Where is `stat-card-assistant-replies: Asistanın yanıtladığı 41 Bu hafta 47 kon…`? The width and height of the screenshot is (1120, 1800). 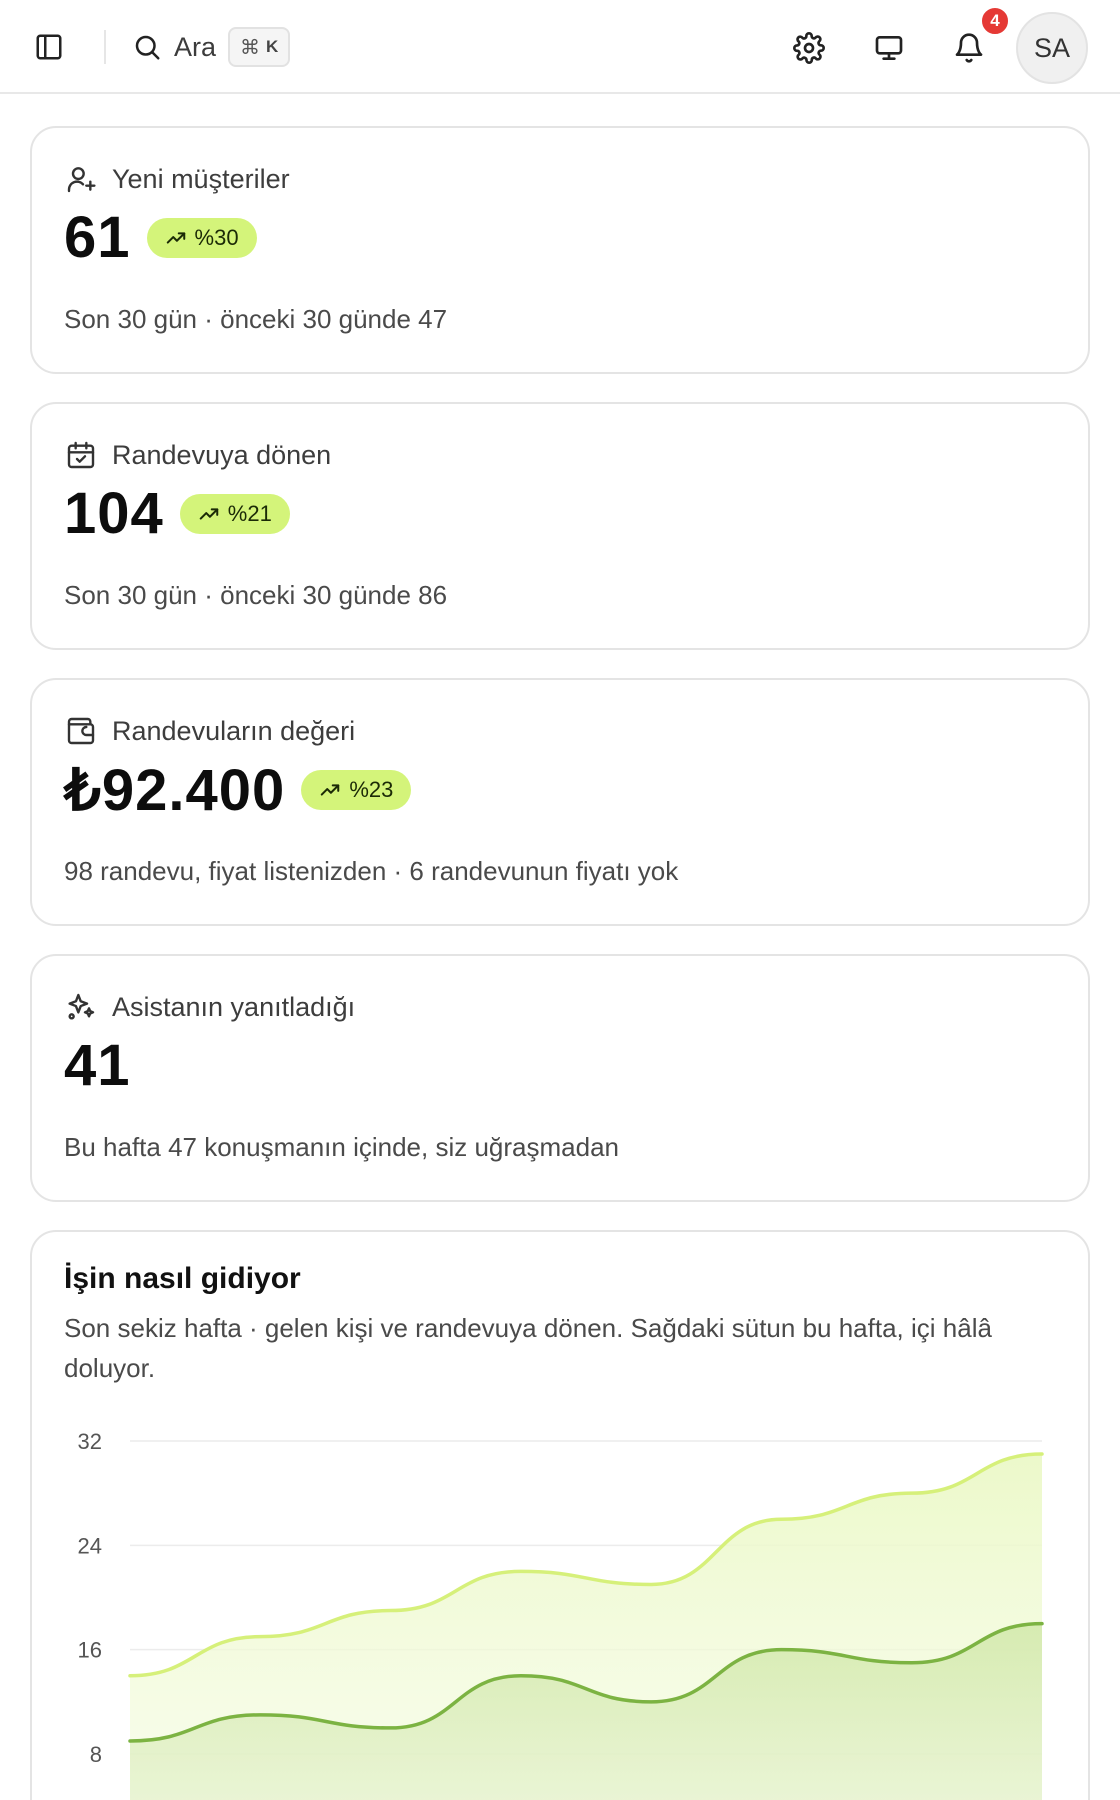
stat-card-assistant-replies: Asistanın yanıtladığı 41 Bu hafta 47 kon… is located at coordinates (560, 1078).